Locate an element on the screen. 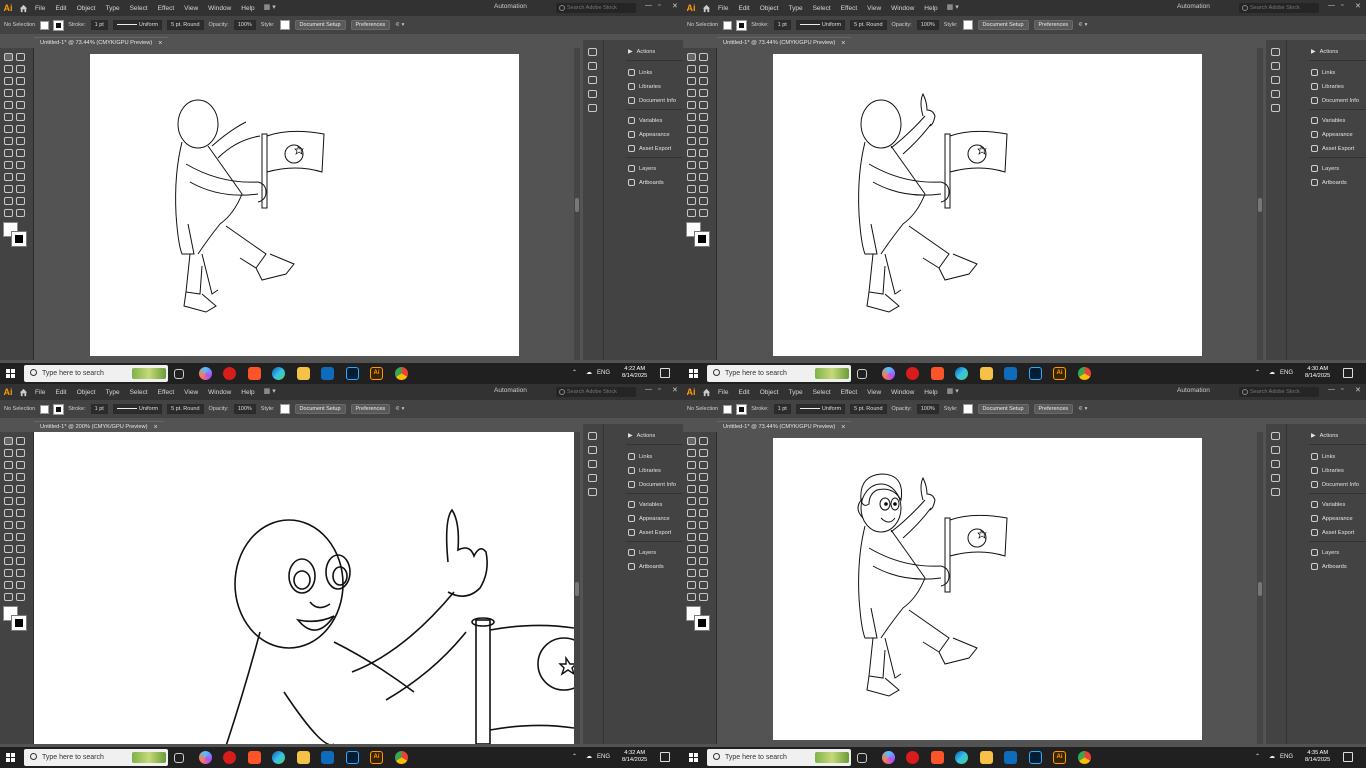  minimize-icon: — is located at coordinates (1331, 389).